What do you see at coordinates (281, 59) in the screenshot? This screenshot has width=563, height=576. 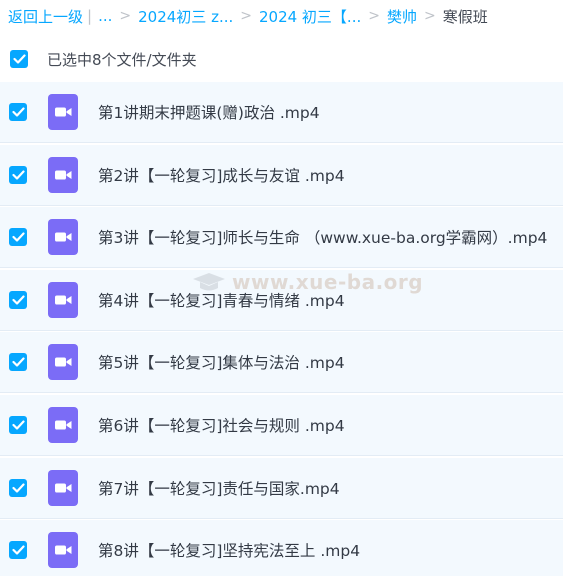 I see `select-all-bar: 已选中8个文件/文件夹` at bounding box center [281, 59].